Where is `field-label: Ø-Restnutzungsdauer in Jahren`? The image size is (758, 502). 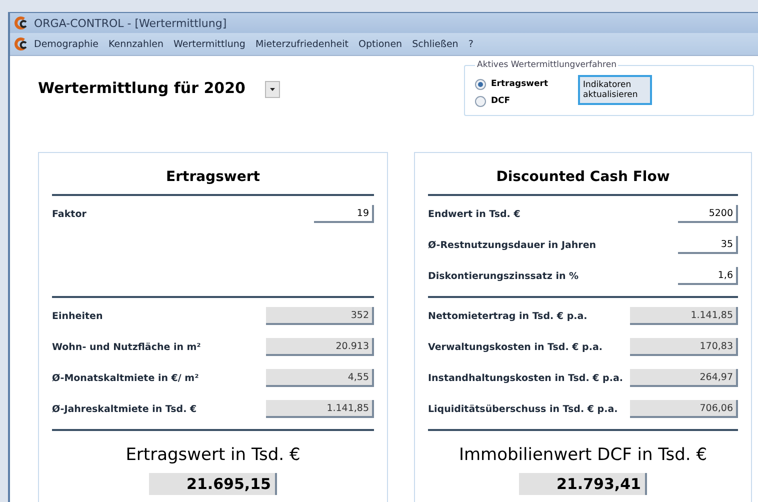 field-label: Ø-Restnutzungsdauer in Jahren is located at coordinates (512, 245).